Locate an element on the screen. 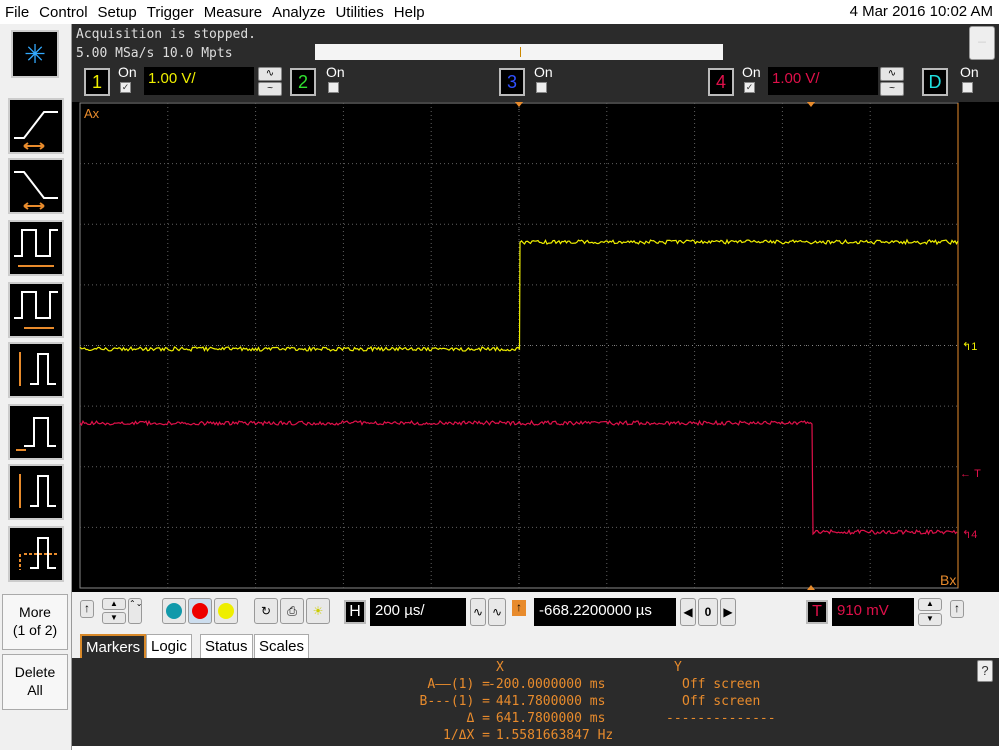 The image size is (999, 750). single-button is located at coordinates (226, 611).